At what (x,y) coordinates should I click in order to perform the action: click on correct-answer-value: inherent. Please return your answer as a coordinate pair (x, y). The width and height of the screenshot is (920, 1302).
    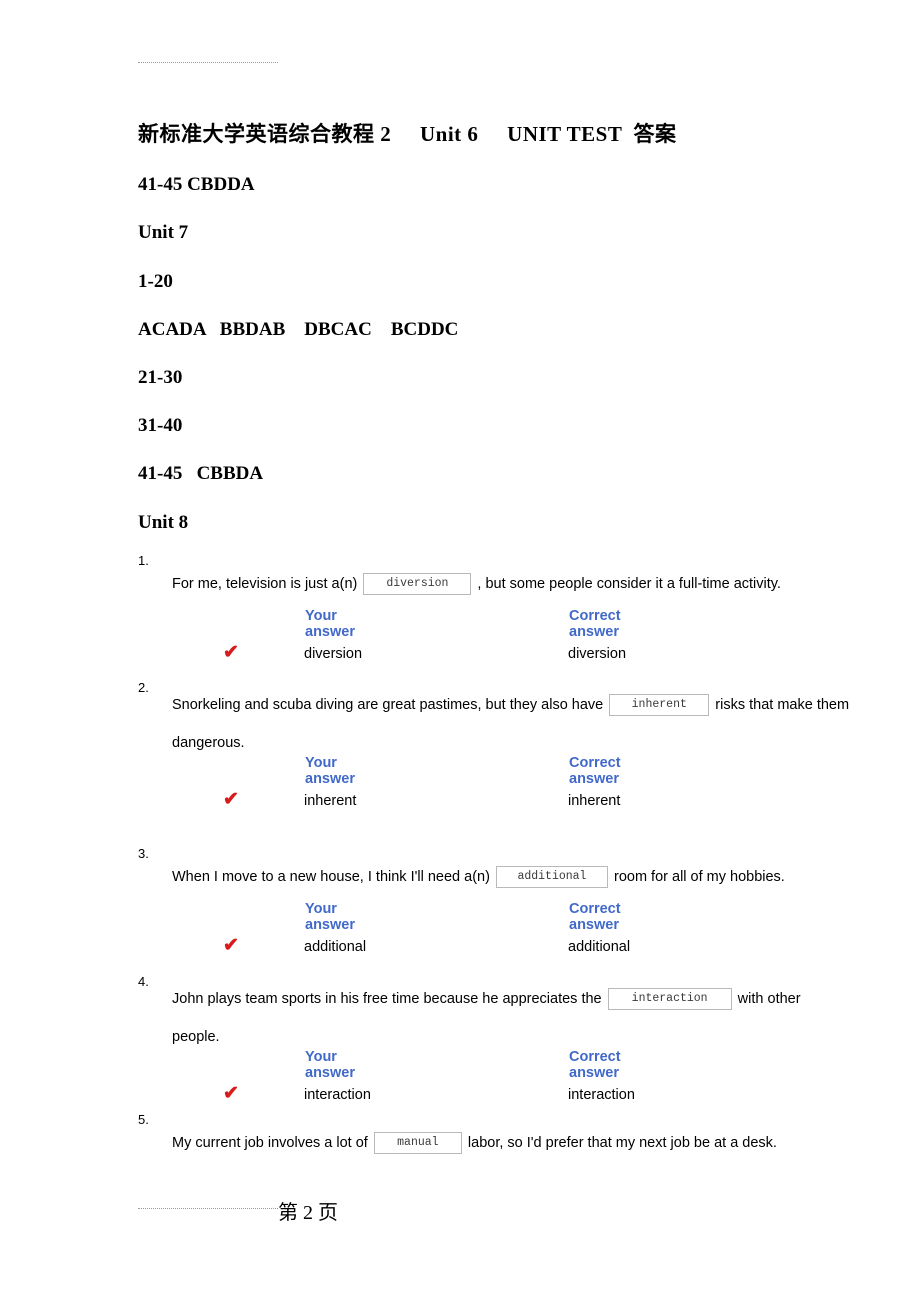
    Looking at the image, I should click on (594, 801).